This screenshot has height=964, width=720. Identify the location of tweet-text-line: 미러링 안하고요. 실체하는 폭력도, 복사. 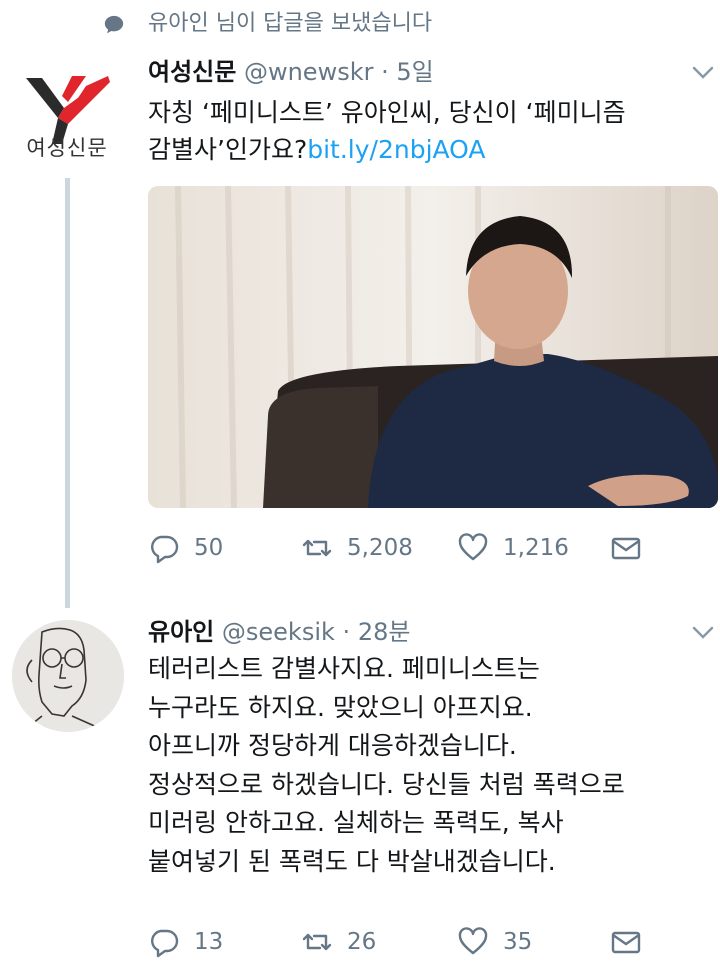
(356, 822).